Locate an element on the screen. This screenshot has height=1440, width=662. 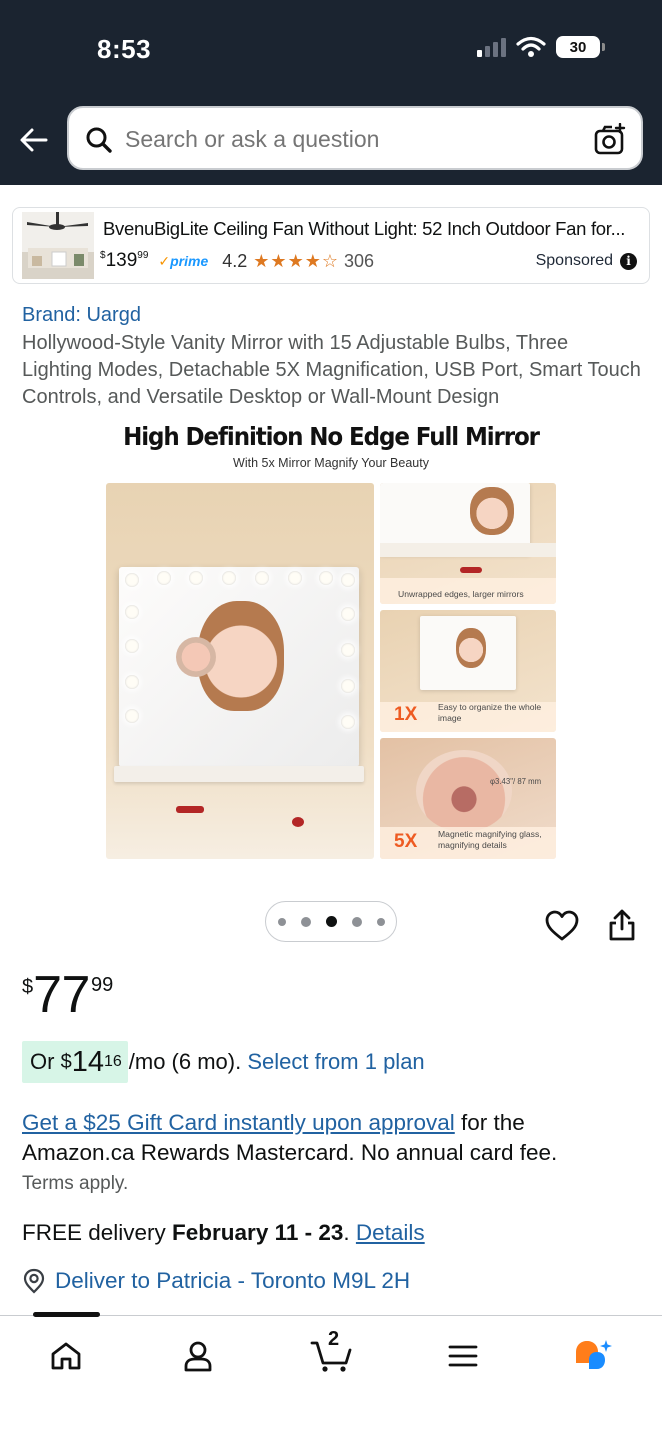
1x-view-photo: 1X Easy to organize the whole image is located at coordinates (468, 671).